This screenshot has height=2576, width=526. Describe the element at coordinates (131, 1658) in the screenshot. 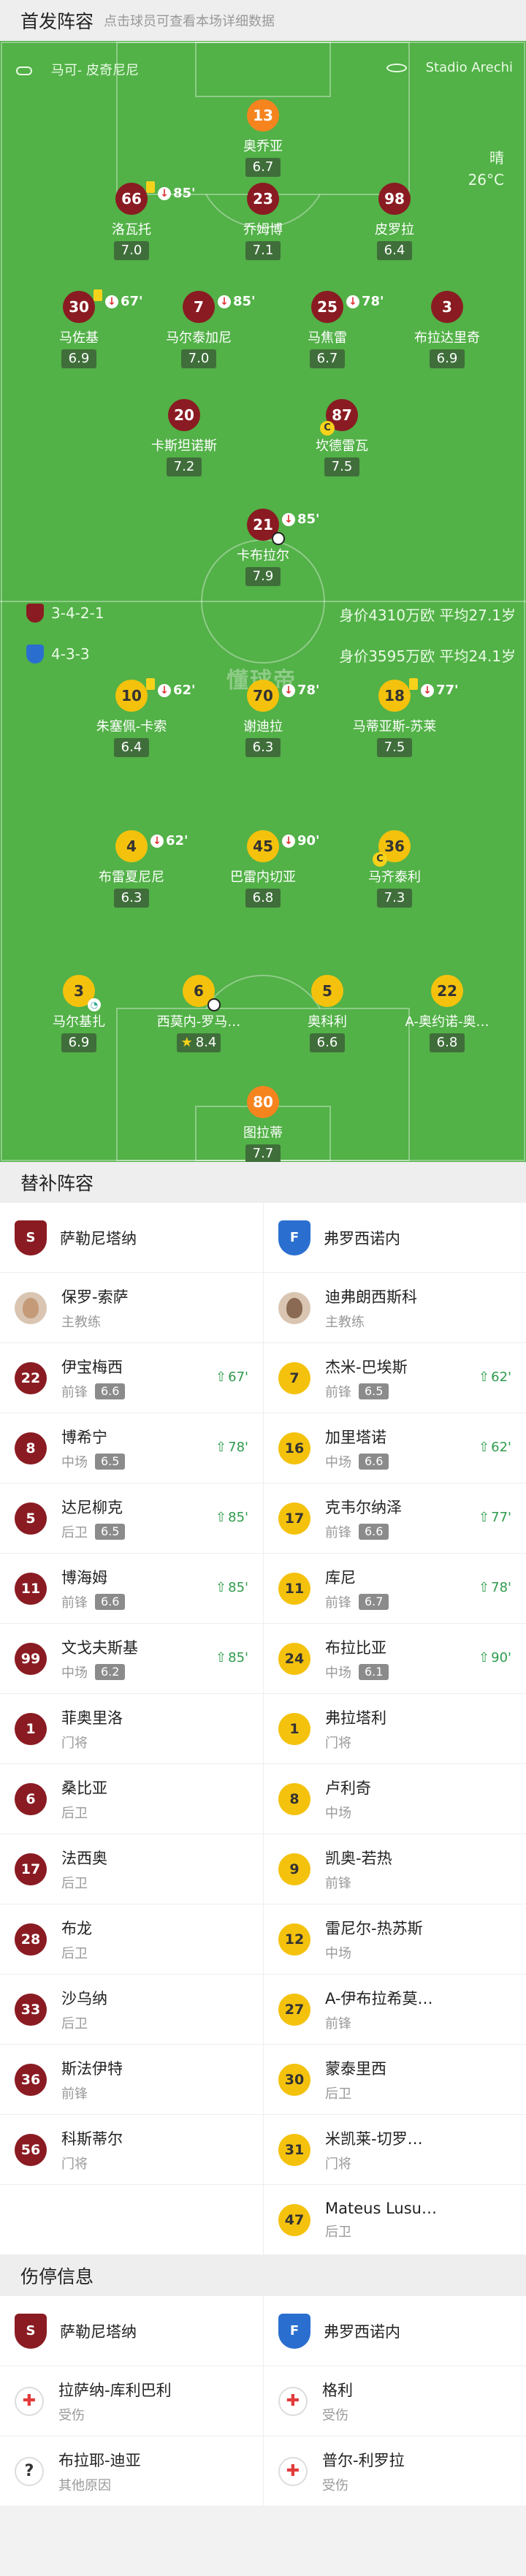

I see `sub-player: 99 文戈夫斯基 中场 6.2 ⇧ 85'` at that location.